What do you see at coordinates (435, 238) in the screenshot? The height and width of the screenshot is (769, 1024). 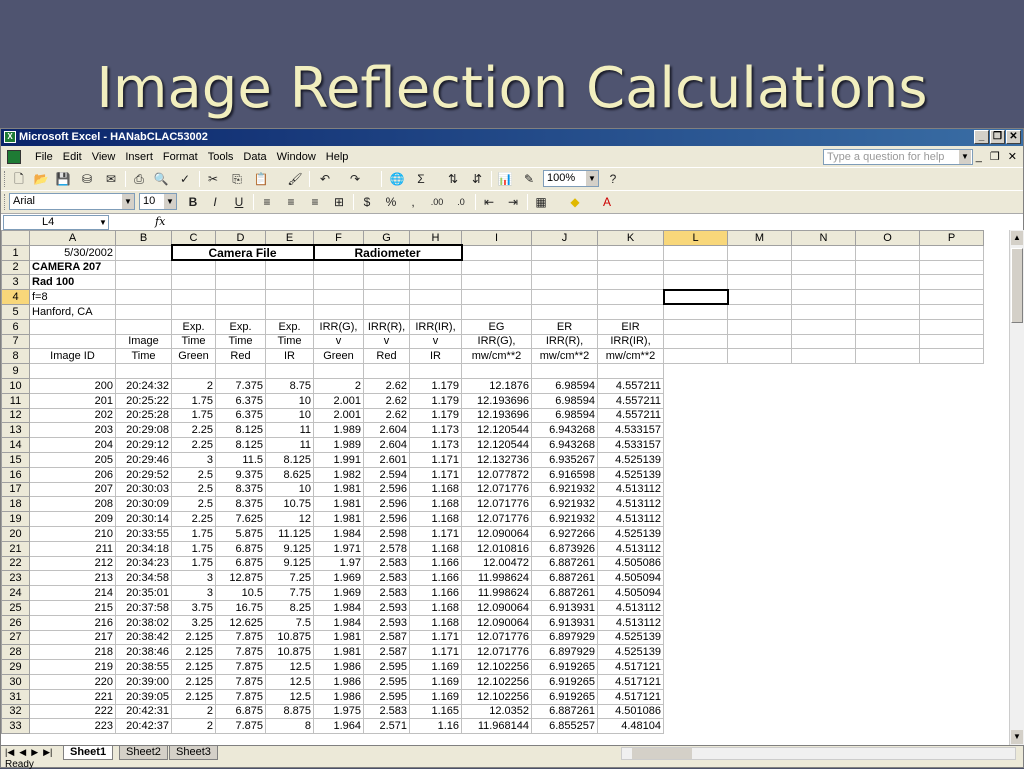 I see `column-header-h: H` at bounding box center [435, 238].